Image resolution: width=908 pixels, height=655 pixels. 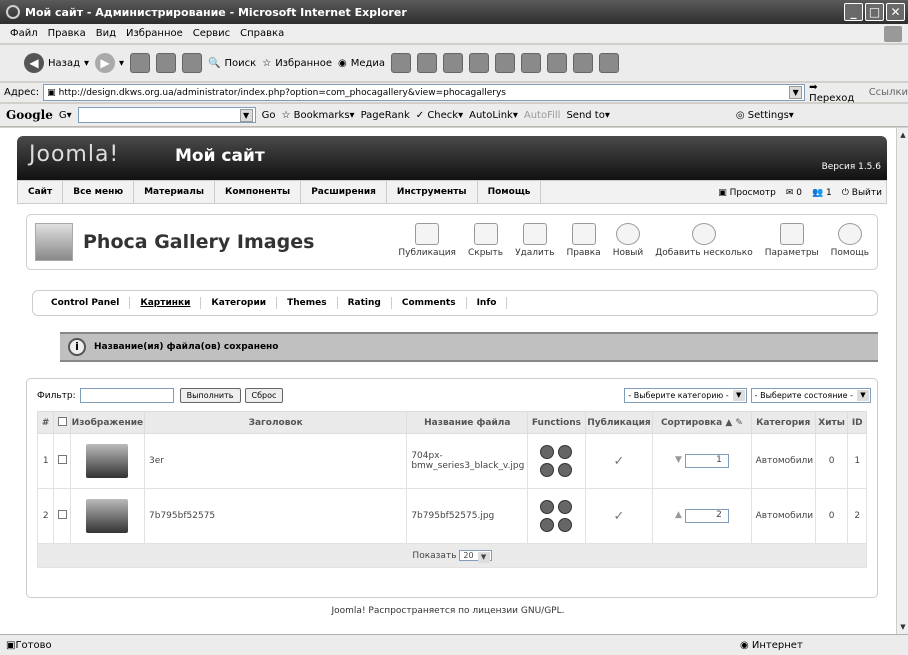 What do you see at coordinates (853, 12) in the screenshot?
I see `minimize-button: _` at bounding box center [853, 12].